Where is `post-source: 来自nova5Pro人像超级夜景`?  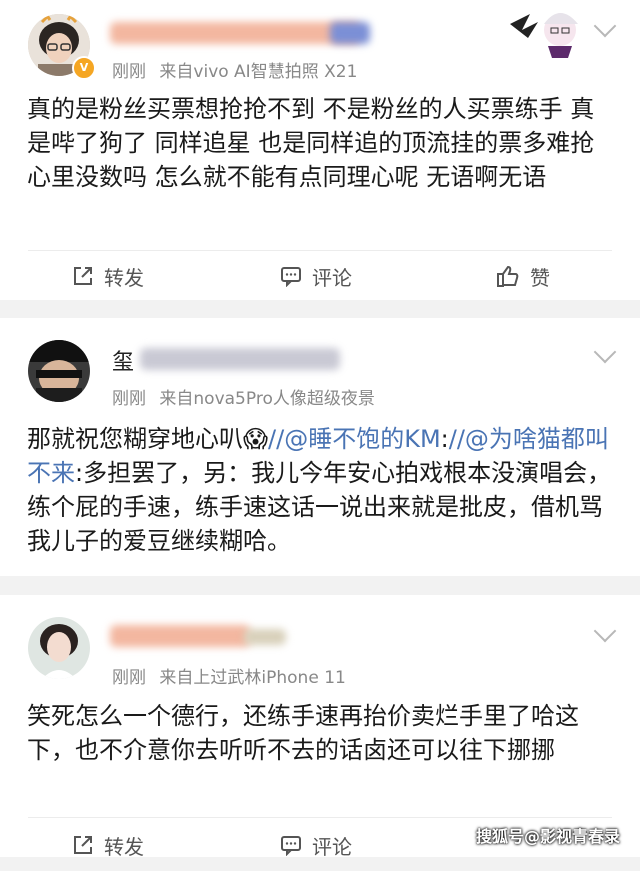
post-source: 来自nova5Pro人像超级夜景 is located at coordinates (267, 399).